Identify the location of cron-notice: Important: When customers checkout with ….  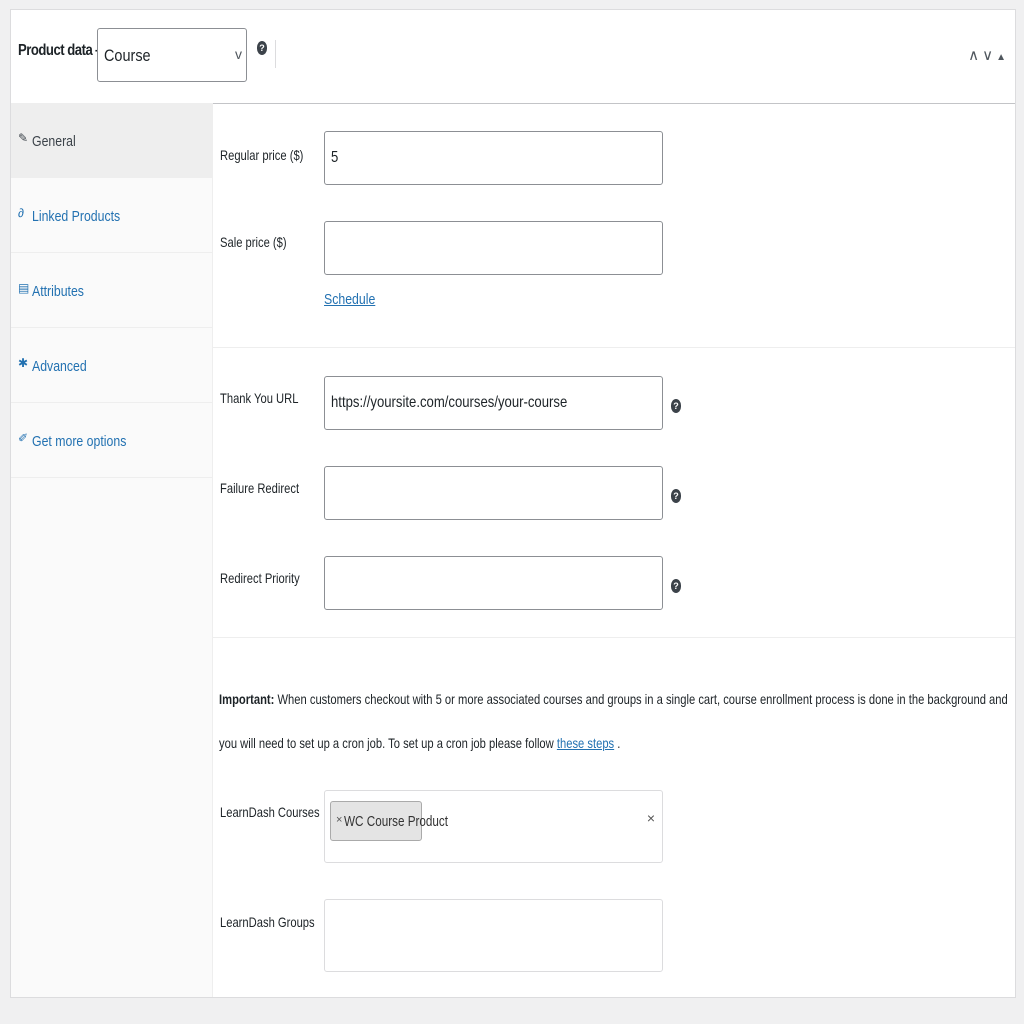
(615, 721).